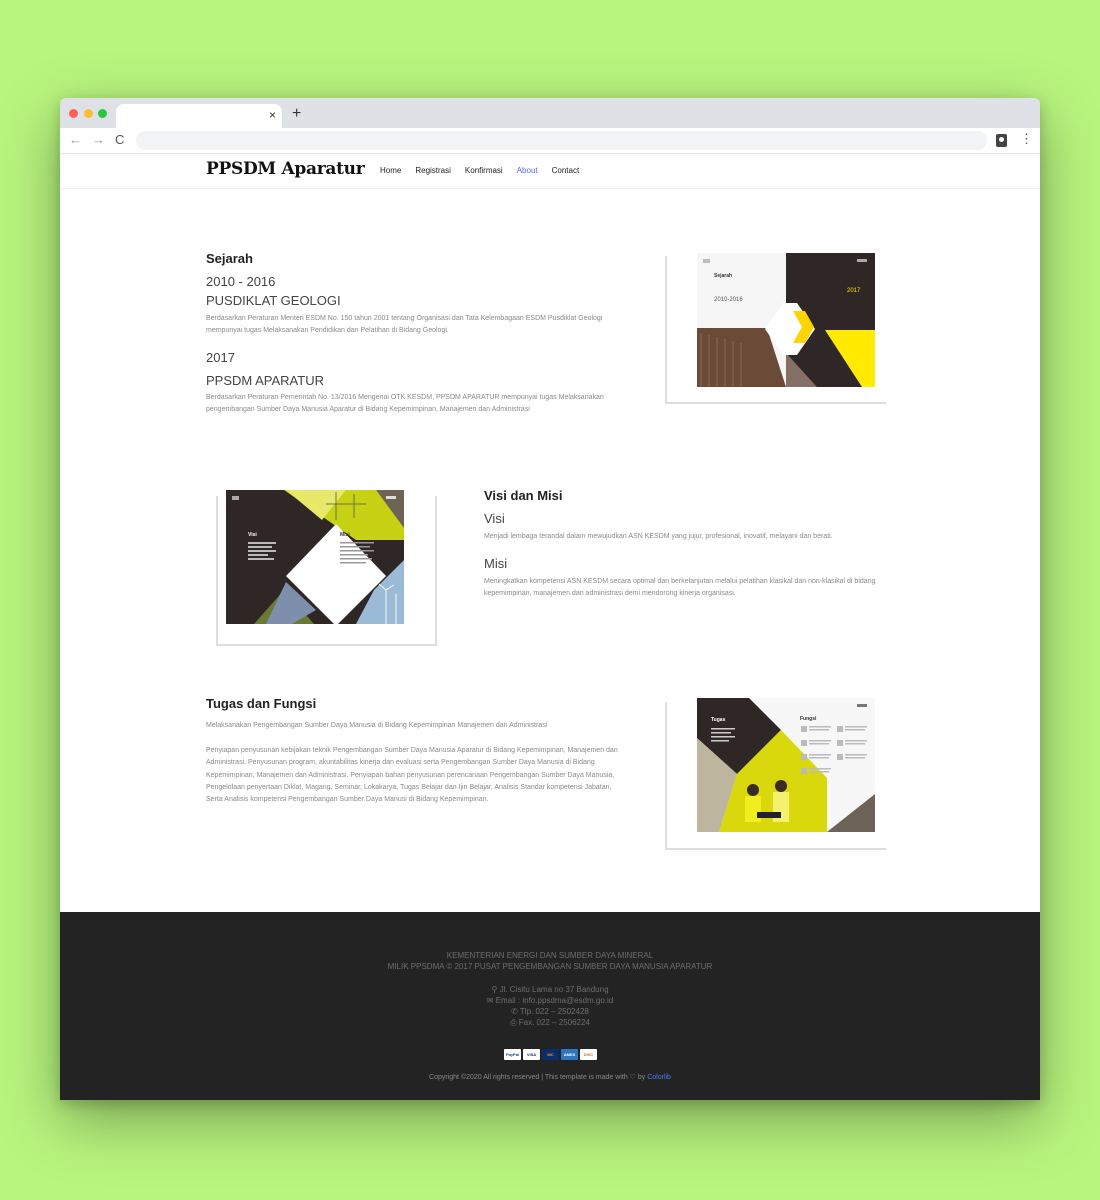 This screenshot has width=1100, height=1200. Describe the element at coordinates (496, 563) in the screenshot. I see `misi-title: Misi` at that location.